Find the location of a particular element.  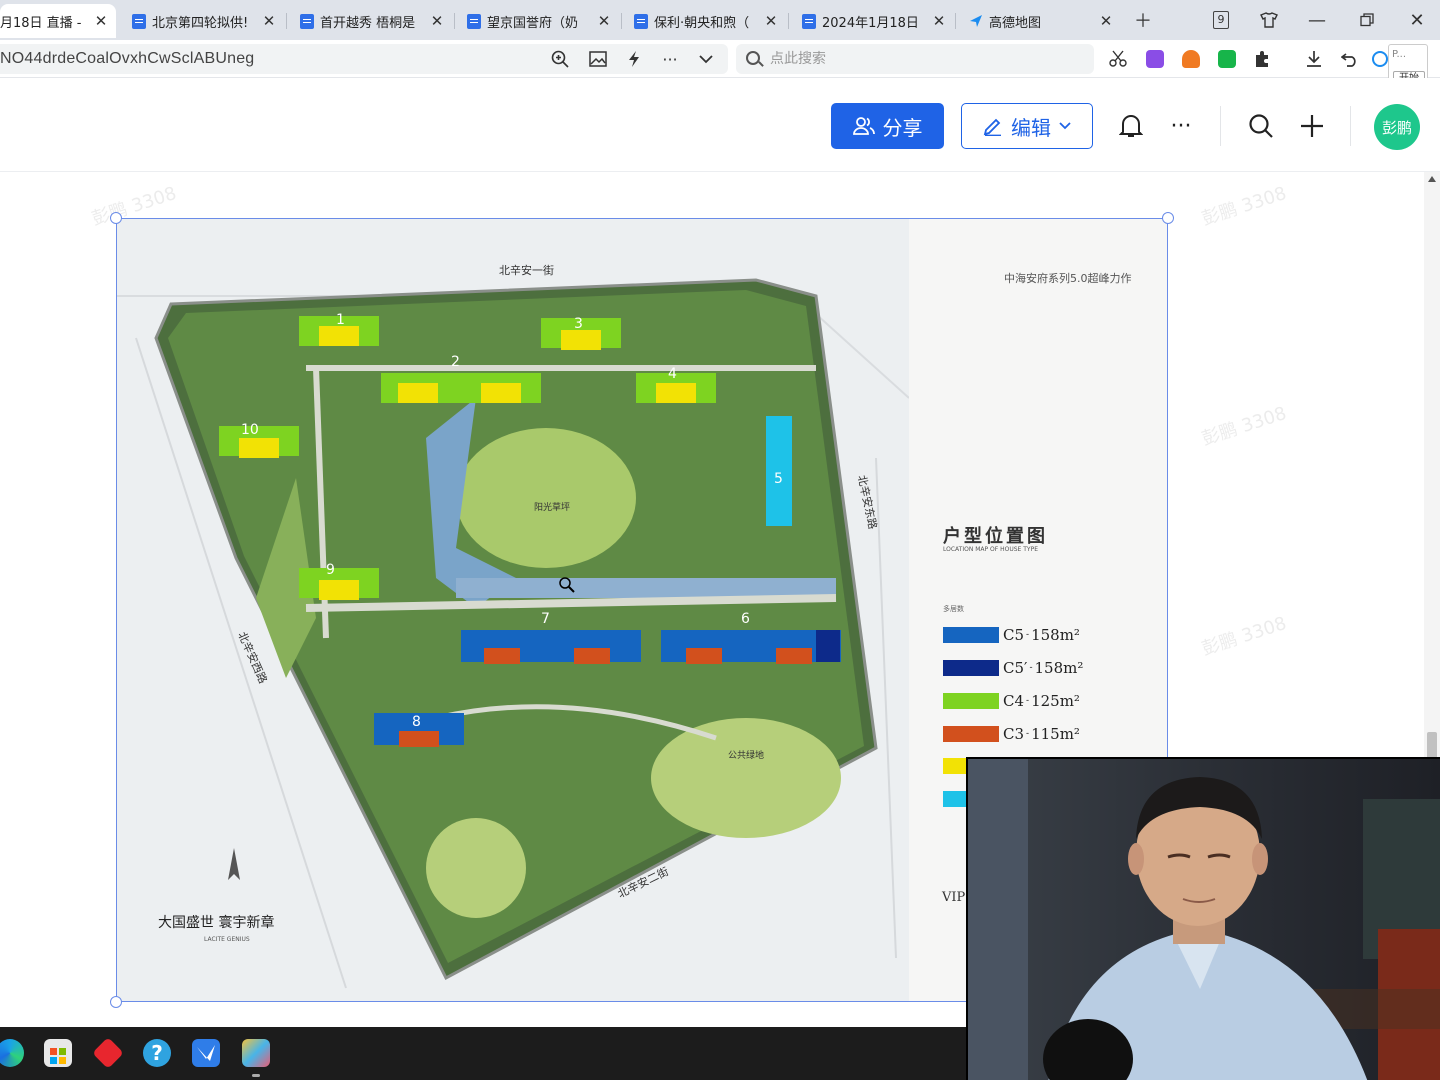

lightning-icon is located at coordinates (634, 59).